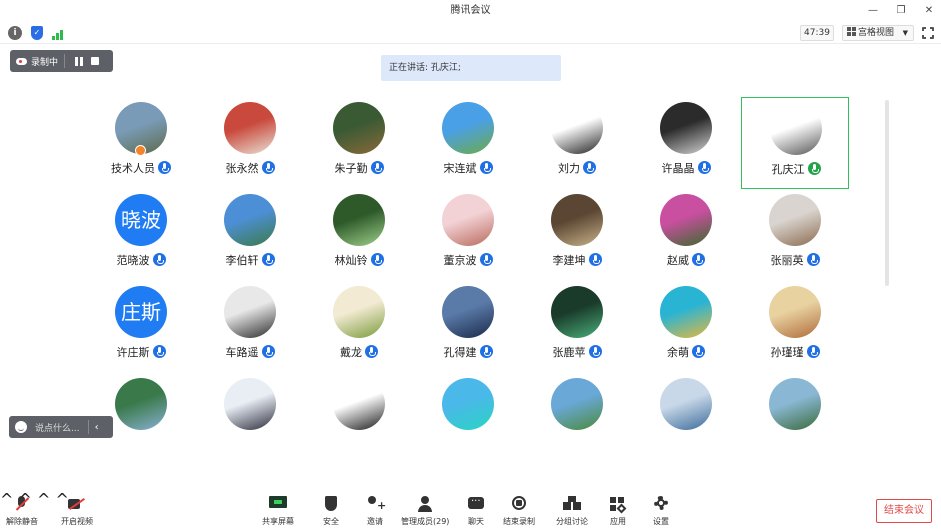  I want to click on participant-tile: 李建坤, so click(577, 235).